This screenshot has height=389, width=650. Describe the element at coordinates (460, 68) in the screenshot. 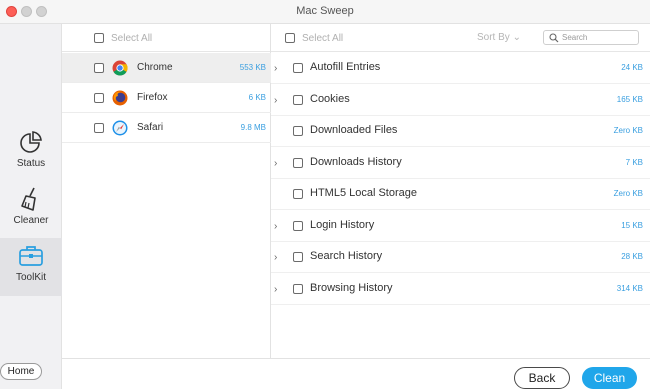

I see `item-row-autofill-entries: › Autofill Entries 24 KB` at that location.